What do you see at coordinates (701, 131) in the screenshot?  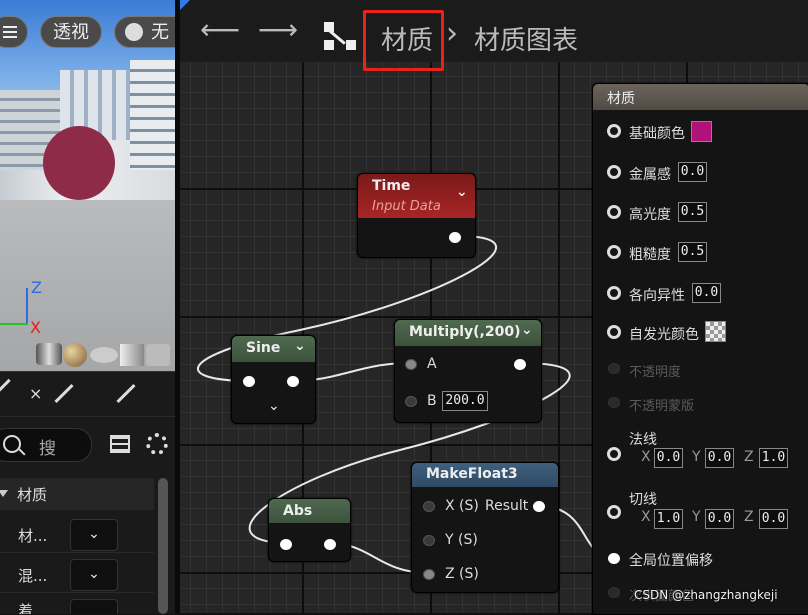 I see `base-color-swatch` at bounding box center [701, 131].